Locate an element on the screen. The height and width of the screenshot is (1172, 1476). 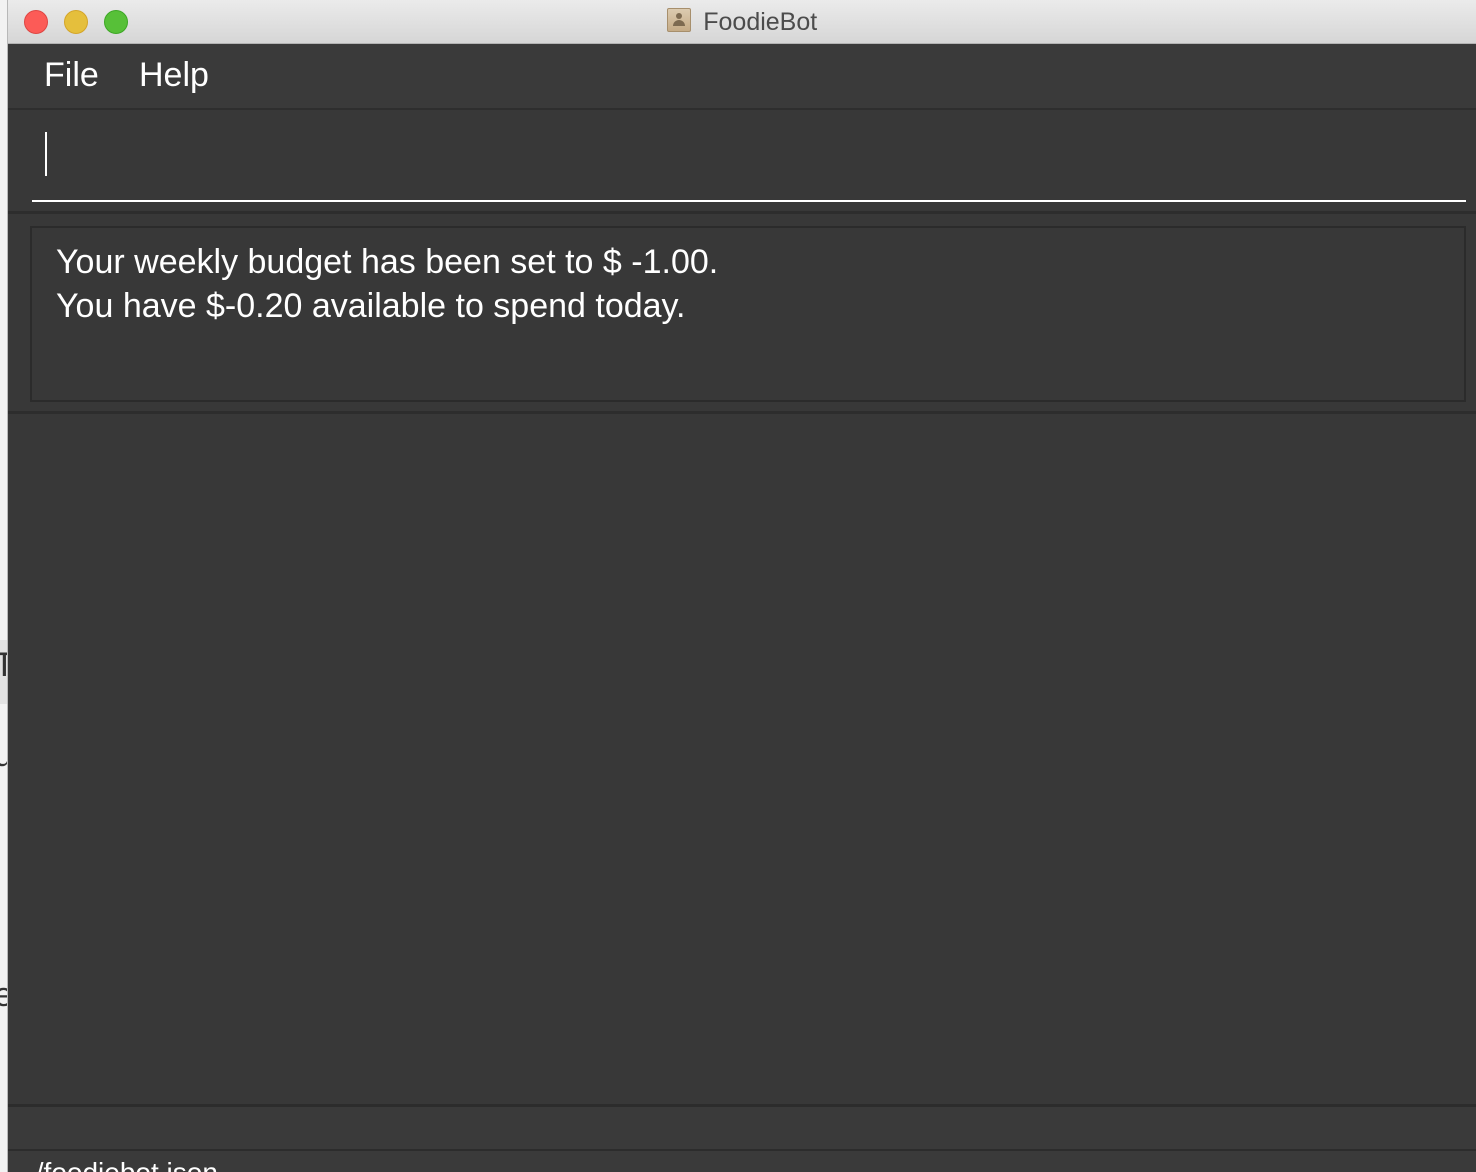
app-document-icon is located at coordinates (678, 20).